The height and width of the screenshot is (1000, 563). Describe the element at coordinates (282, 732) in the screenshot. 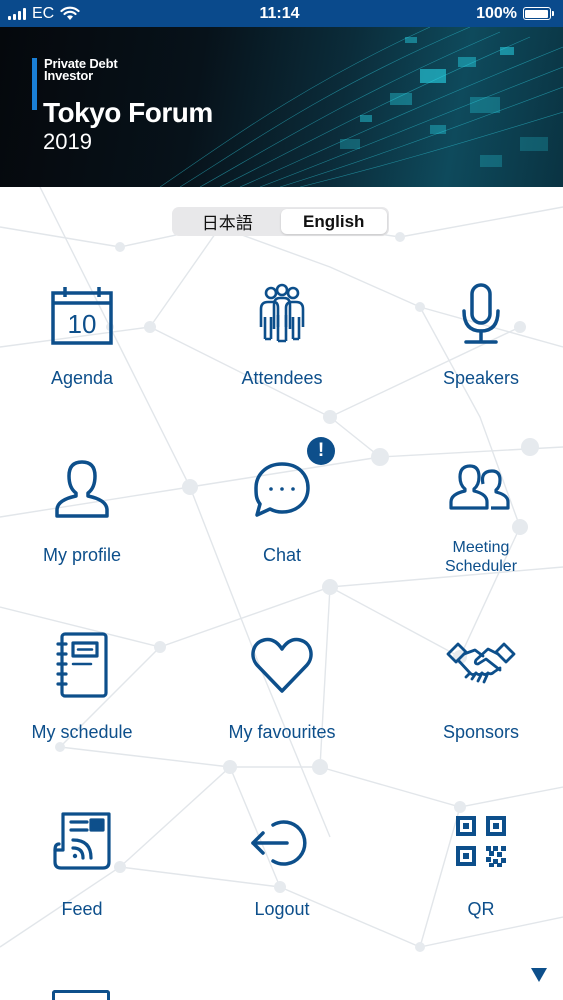

I see `my-favourites-label: My favourites` at that location.